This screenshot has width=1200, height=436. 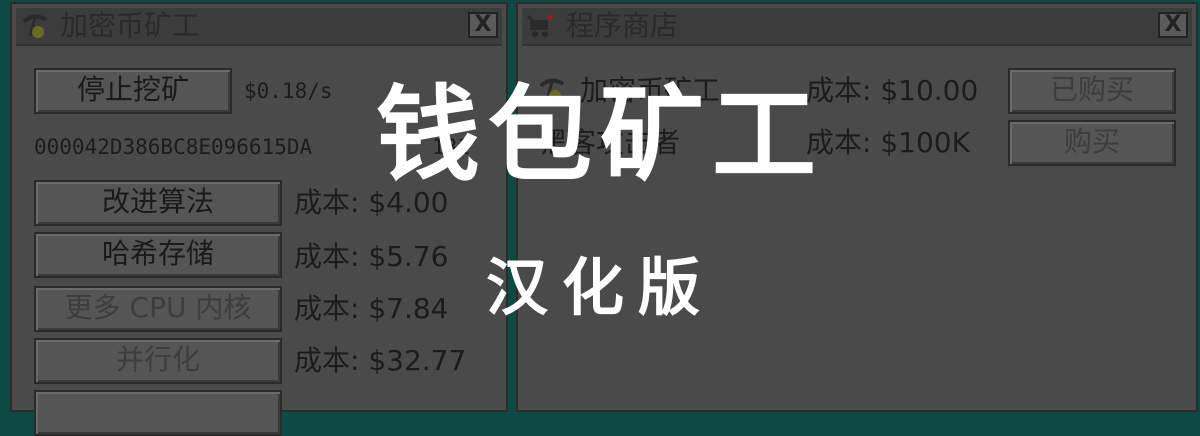 I want to click on store-window-title: 程序商店, so click(x=622, y=25).